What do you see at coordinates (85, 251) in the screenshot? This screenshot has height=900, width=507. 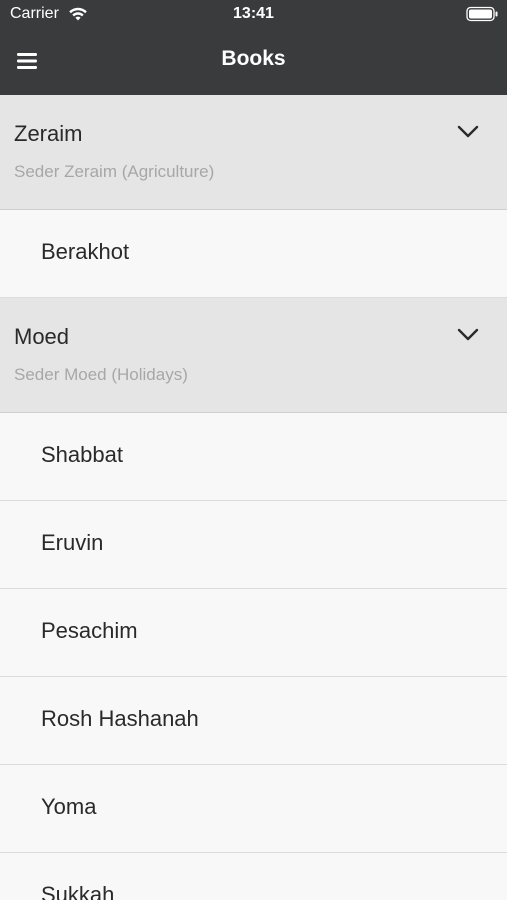 I see `book-label: Berakhot` at bounding box center [85, 251].